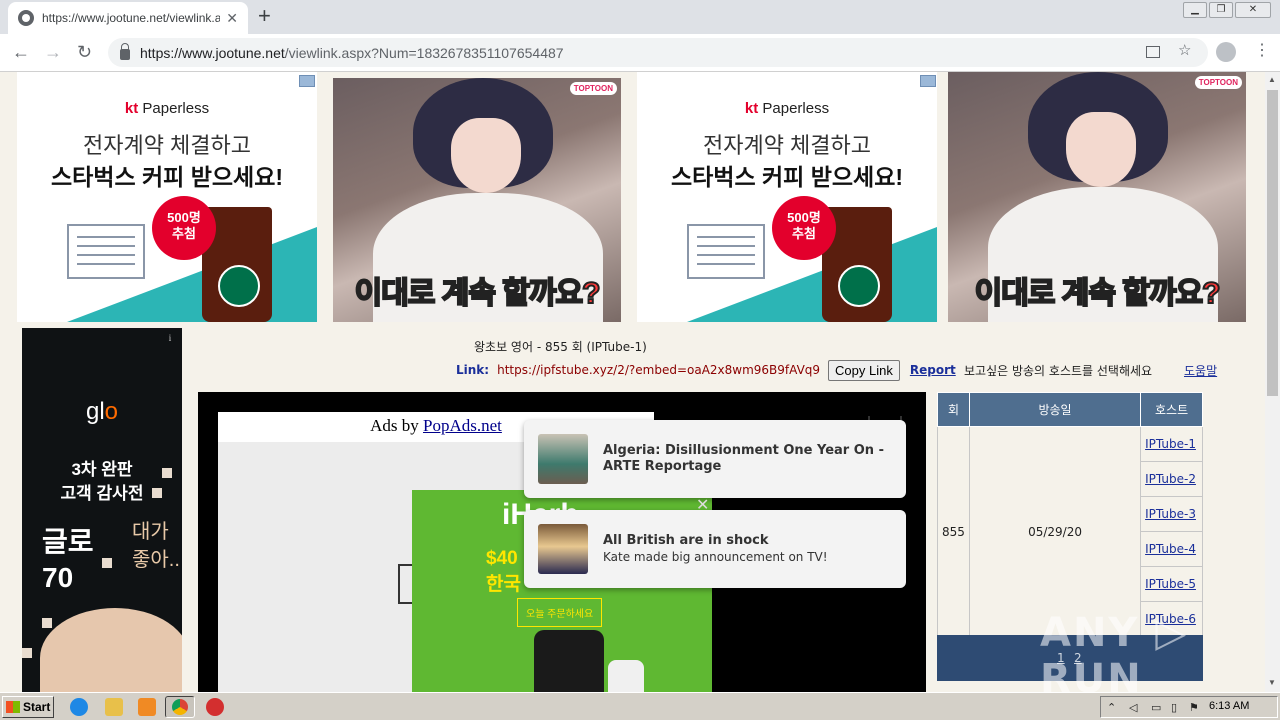 This screenshot has height=720, width=1280. Describe the element at coordinates (424, 52) in the screenshot. I see `url-path: /viewlink.aspx?Num=1832678351107654487` at that location.